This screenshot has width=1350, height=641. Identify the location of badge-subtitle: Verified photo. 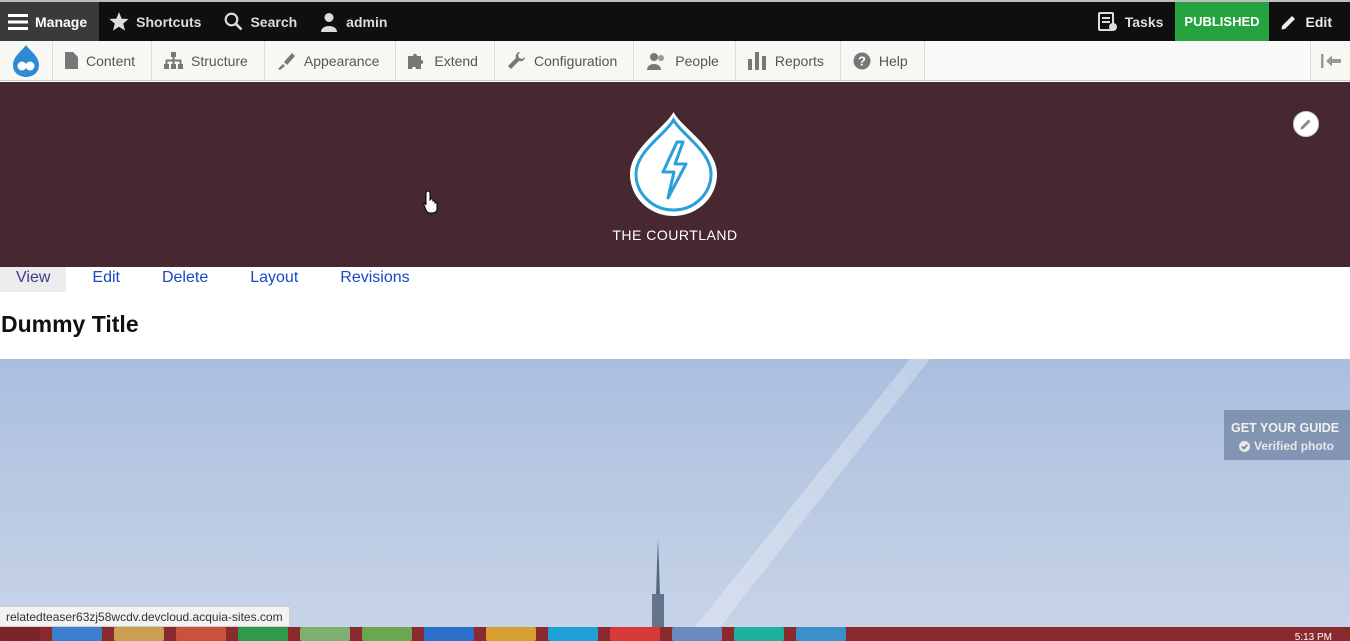
(1290, 446).